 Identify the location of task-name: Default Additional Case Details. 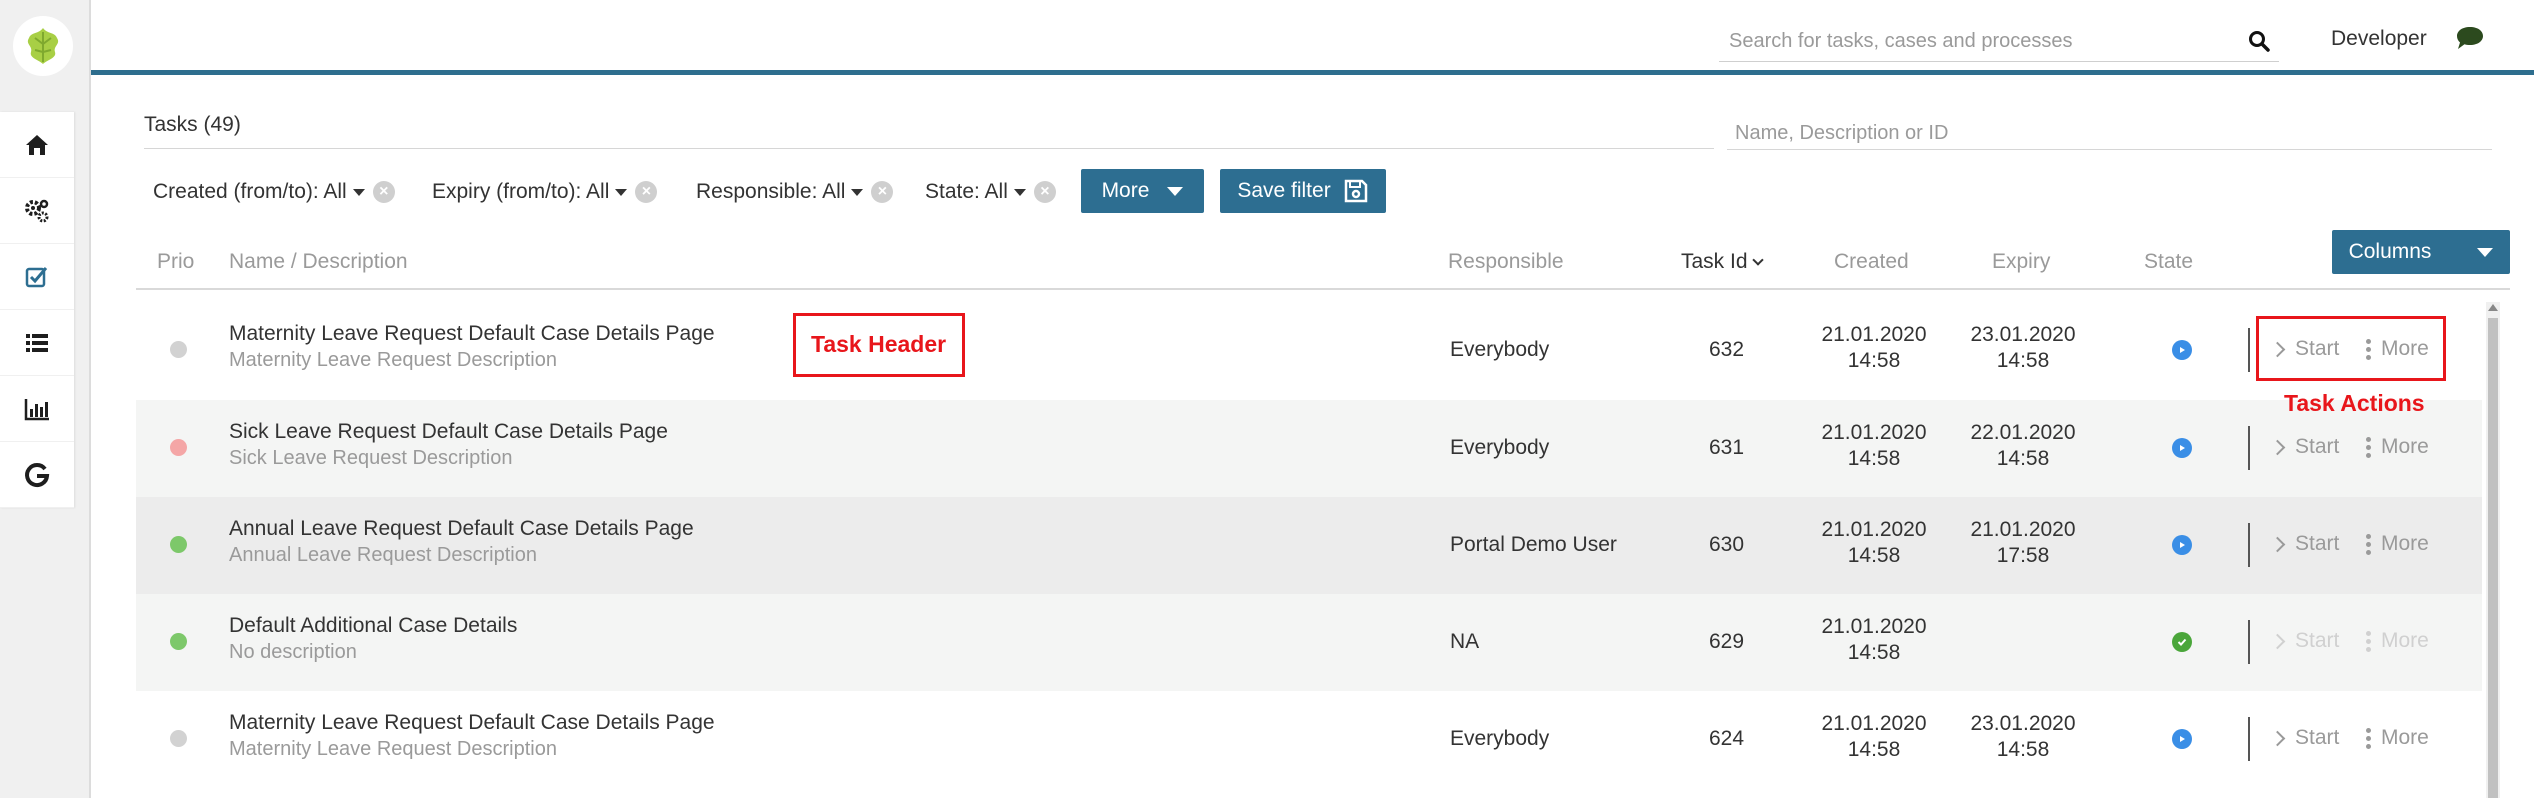
(373, 625).